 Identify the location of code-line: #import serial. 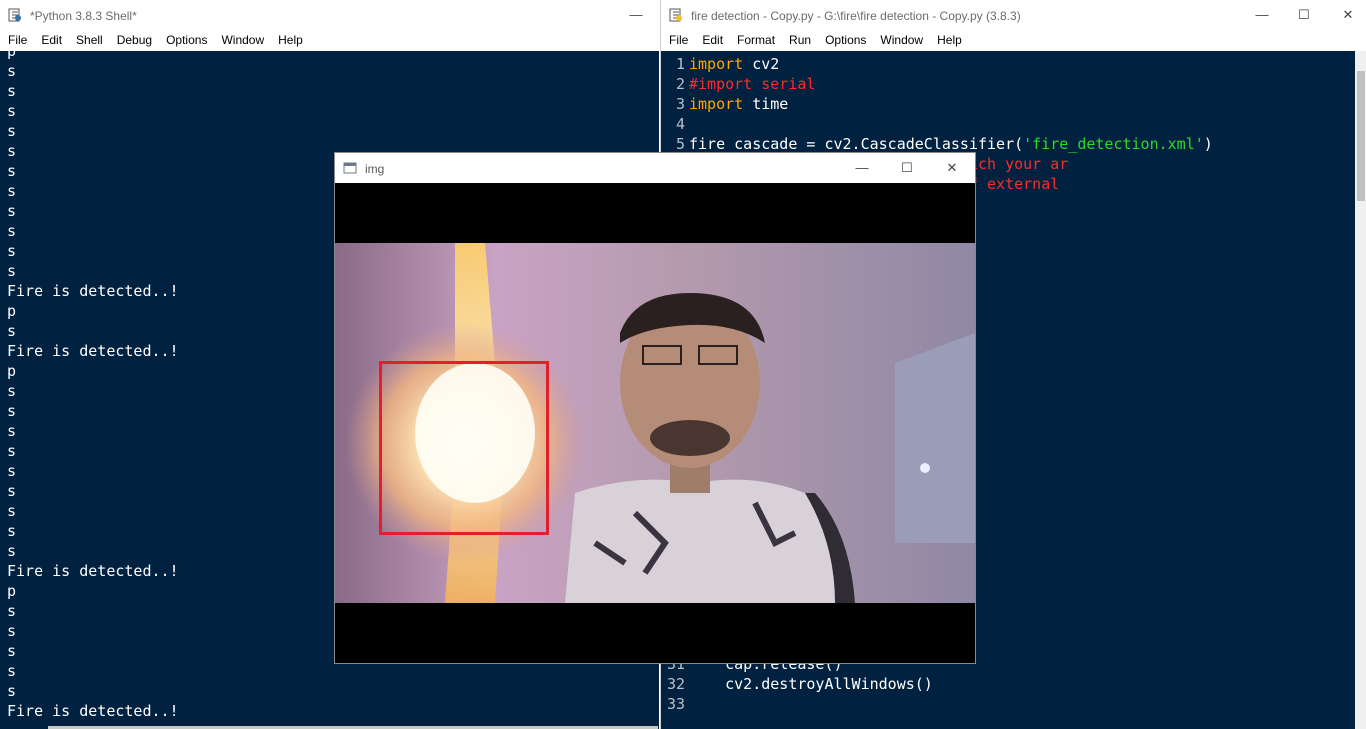
(951, 84).